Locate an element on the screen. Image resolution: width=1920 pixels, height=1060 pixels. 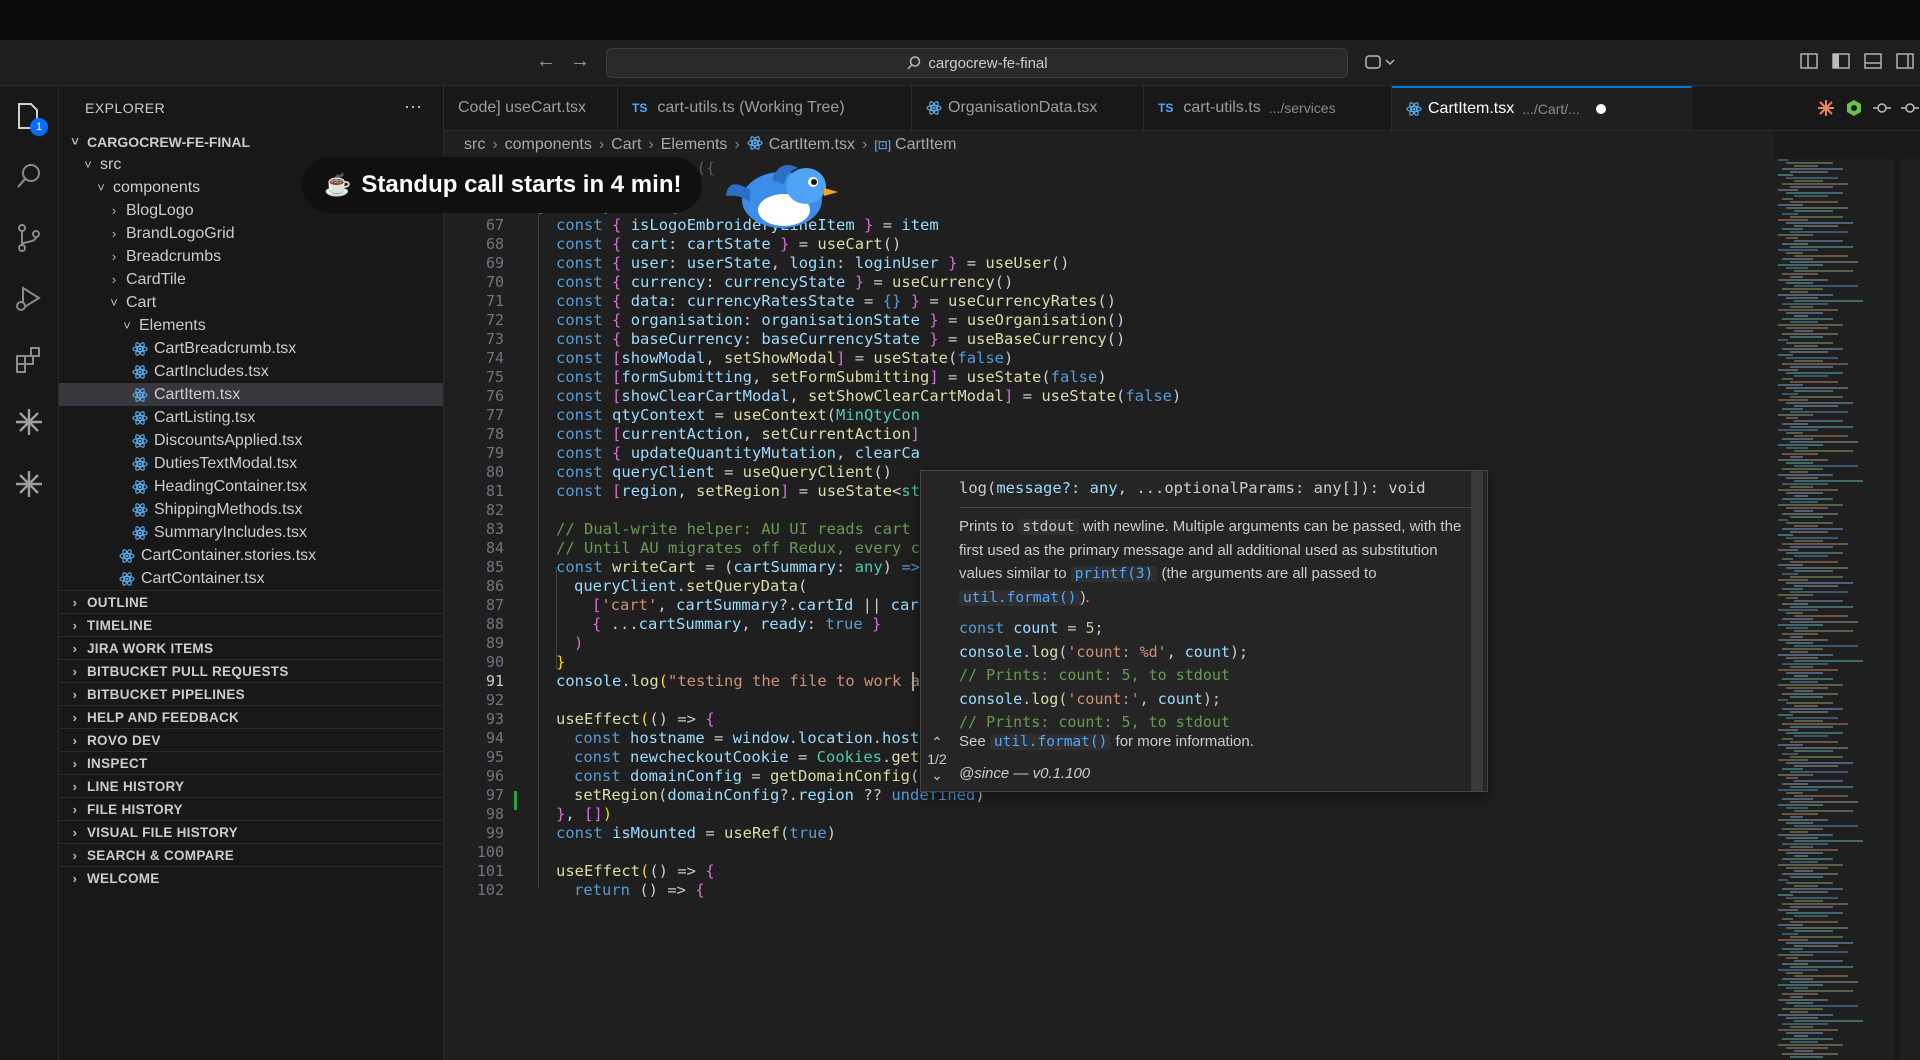
line-number: 67 is located at coordinates (494, 225).